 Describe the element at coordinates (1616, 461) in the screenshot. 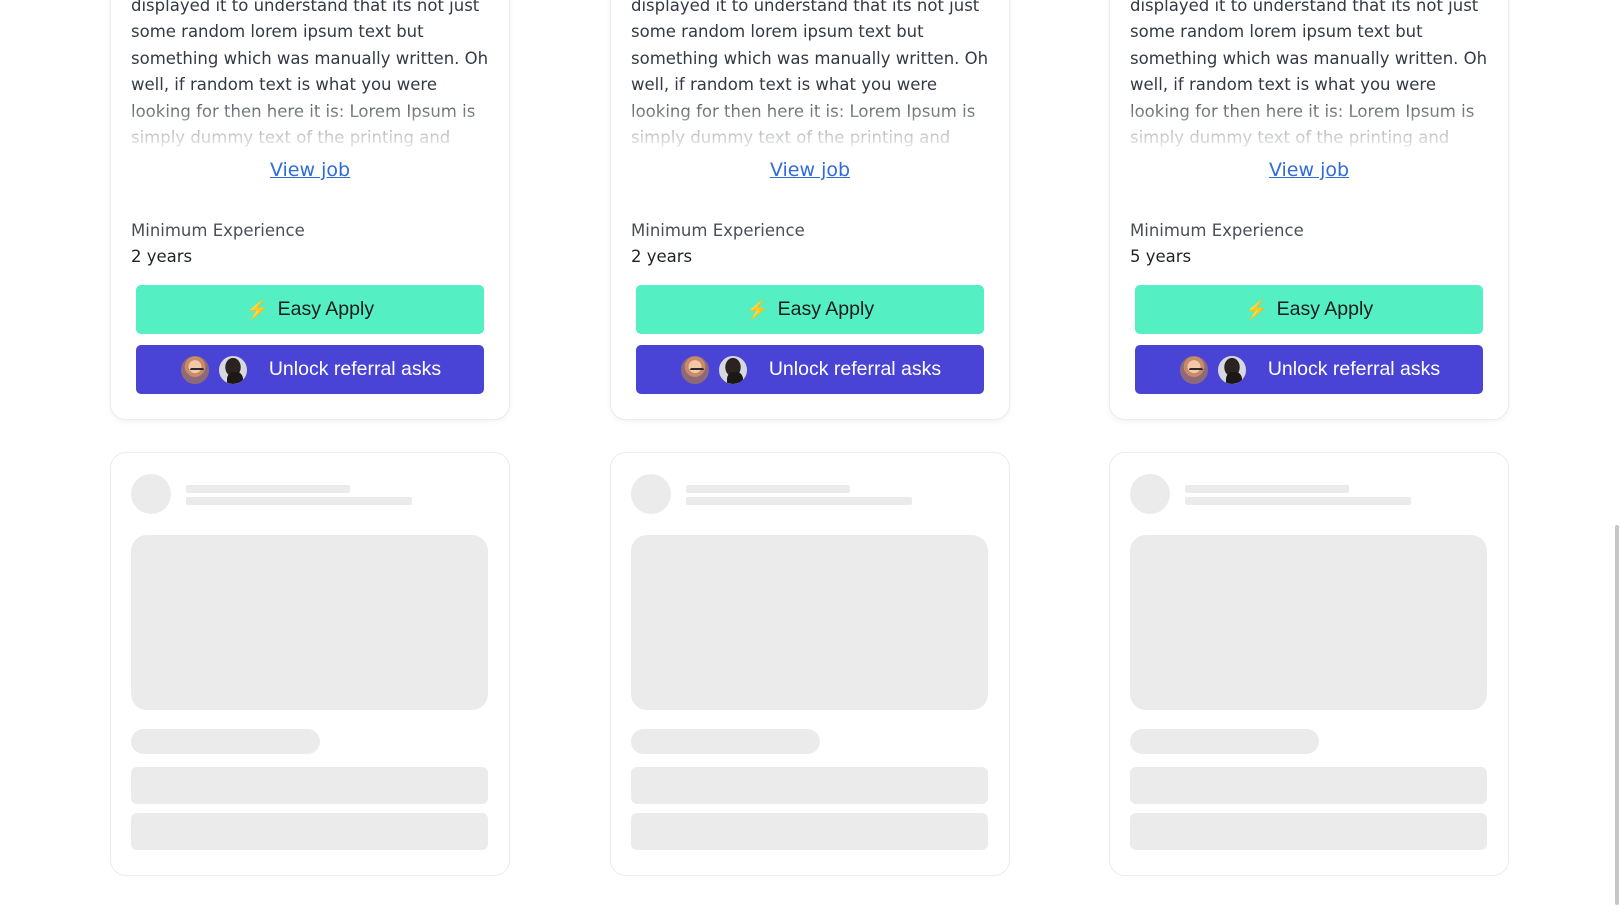

I see `page-scrollbar` at that location.